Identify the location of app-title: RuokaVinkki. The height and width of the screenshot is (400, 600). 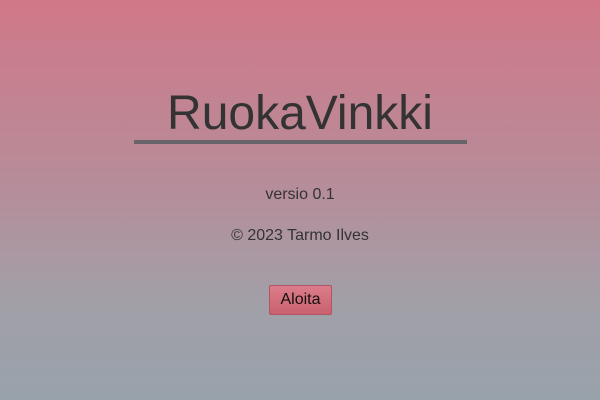
(300, 113).